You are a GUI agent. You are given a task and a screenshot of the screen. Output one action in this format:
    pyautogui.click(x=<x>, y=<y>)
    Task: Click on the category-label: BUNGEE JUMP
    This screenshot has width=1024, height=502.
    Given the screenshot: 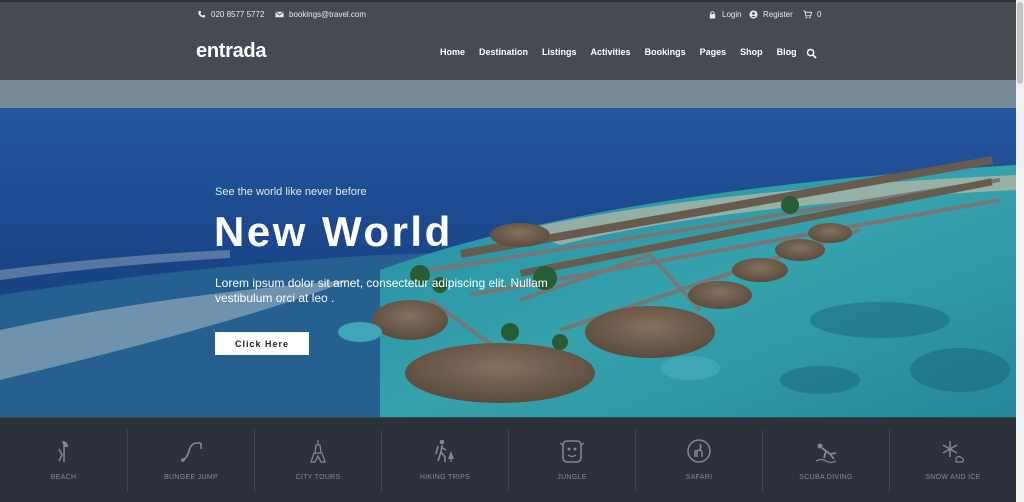 What is the action you would take?
    pyautogui.click(x=191, y=477)
    